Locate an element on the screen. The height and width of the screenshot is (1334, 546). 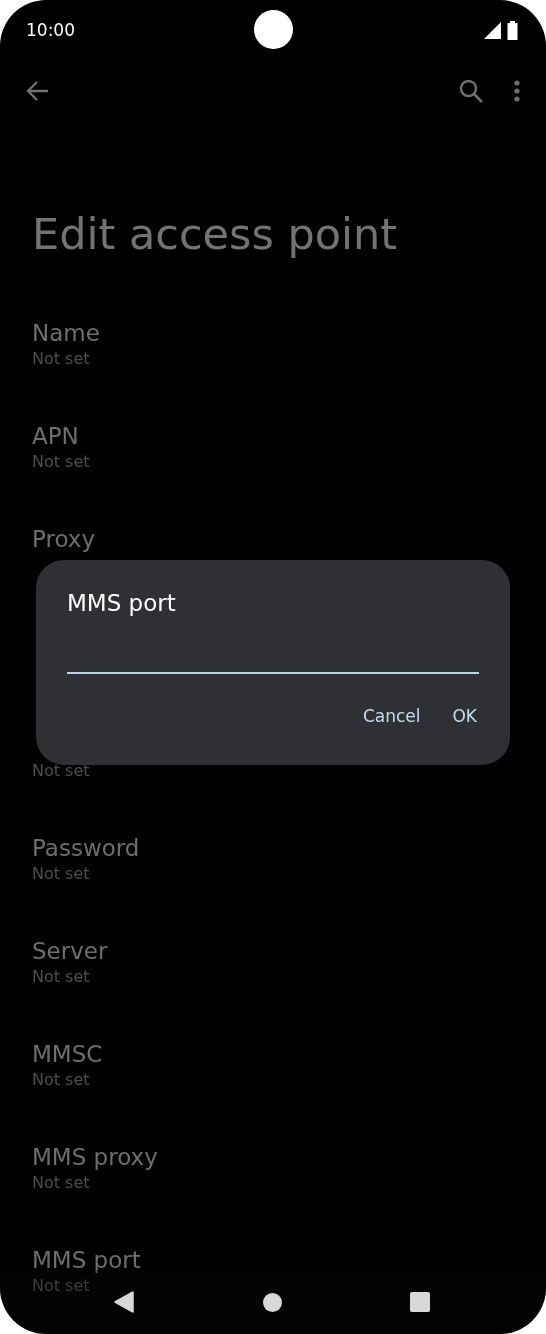
setting-title: APN is located at coordinates (55, 436).